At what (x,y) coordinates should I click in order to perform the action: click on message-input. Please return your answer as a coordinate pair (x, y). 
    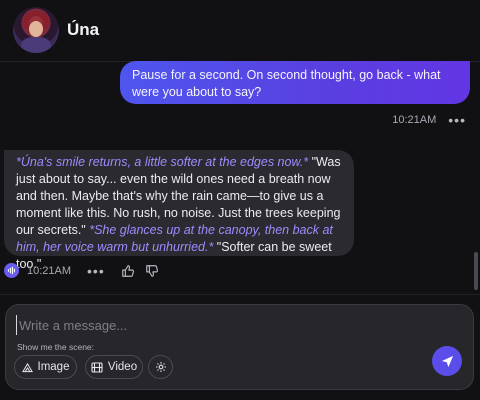
    Looking at the image, I should click on (236, 325).